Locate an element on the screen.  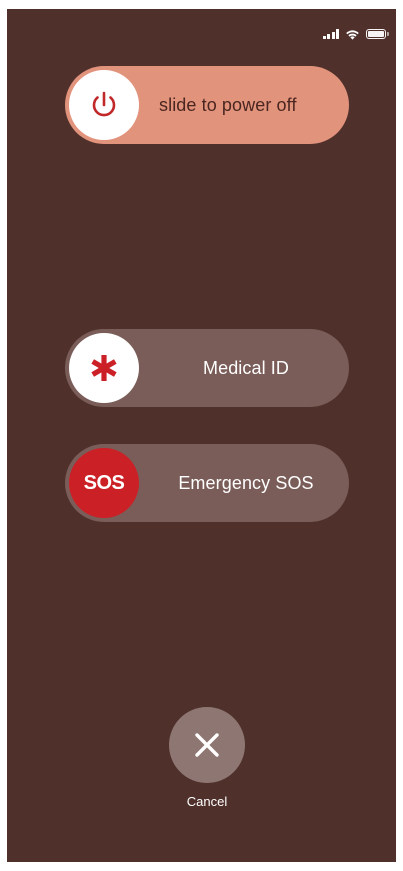
power-icon is located at coordinates (104, 104).